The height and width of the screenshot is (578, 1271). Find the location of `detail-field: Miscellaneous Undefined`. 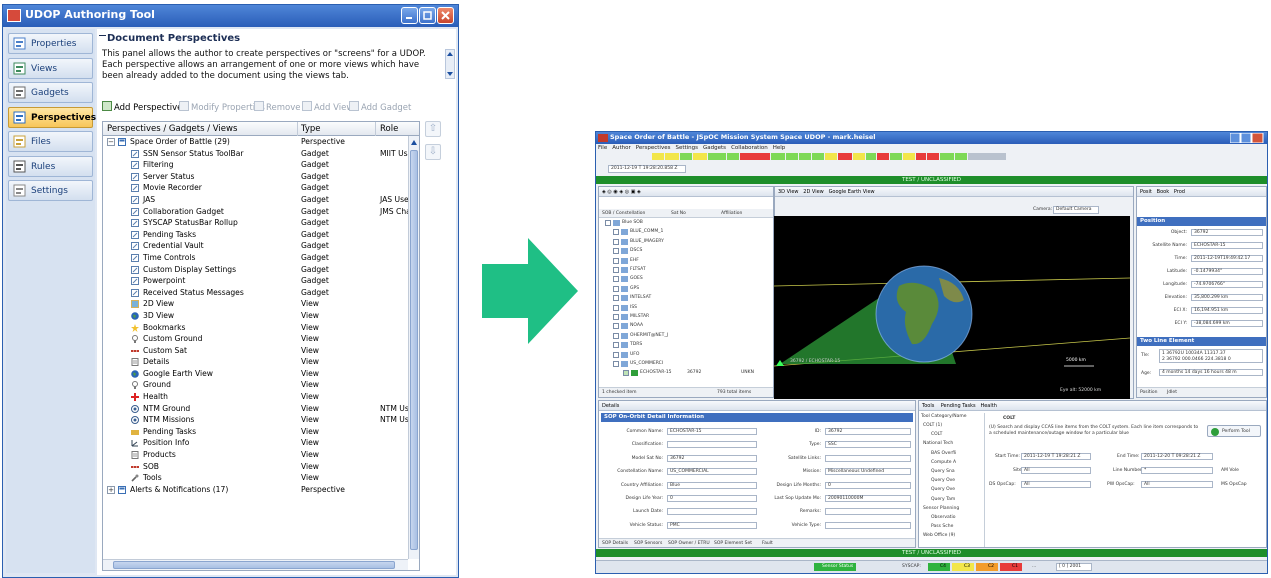

detail-field: Miscellaneous Undefined is located at coordinates (868, 472).